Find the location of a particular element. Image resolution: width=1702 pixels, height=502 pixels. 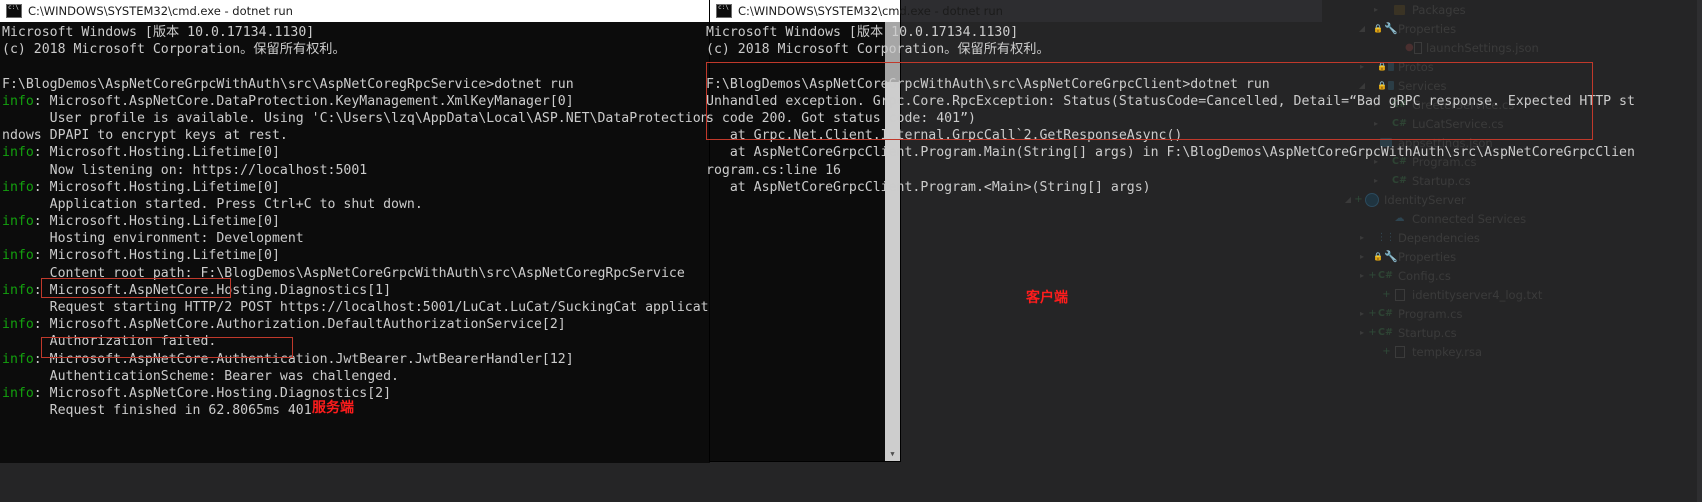

client-console-titlebar: C:\WINDOWS\SYSTEM32\cmd.exe - dotnet run is located at coordinates (856, 11).